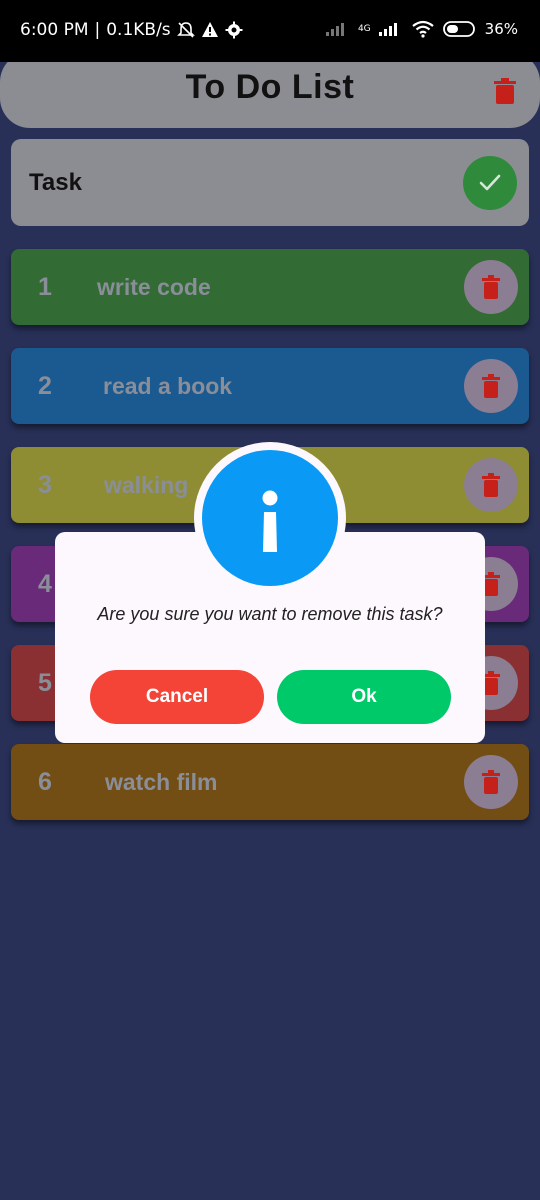 The image size is (540, 1200). I want to click on battery-icon, so click(458, 29).